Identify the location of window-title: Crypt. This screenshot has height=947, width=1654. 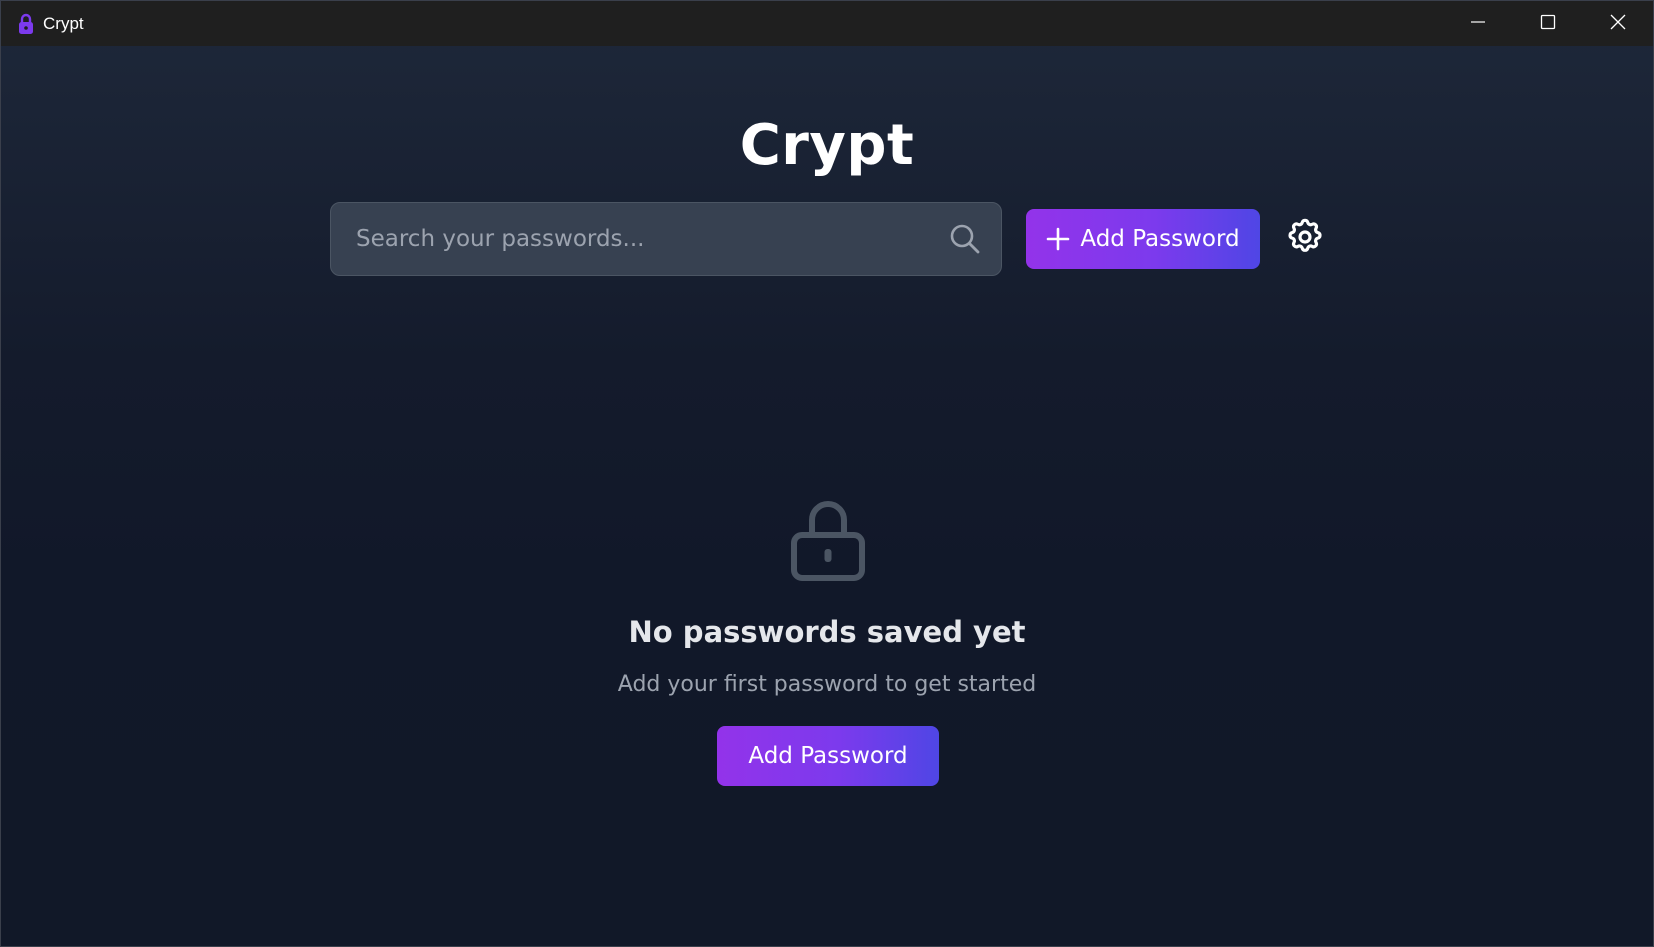
(63, 23).